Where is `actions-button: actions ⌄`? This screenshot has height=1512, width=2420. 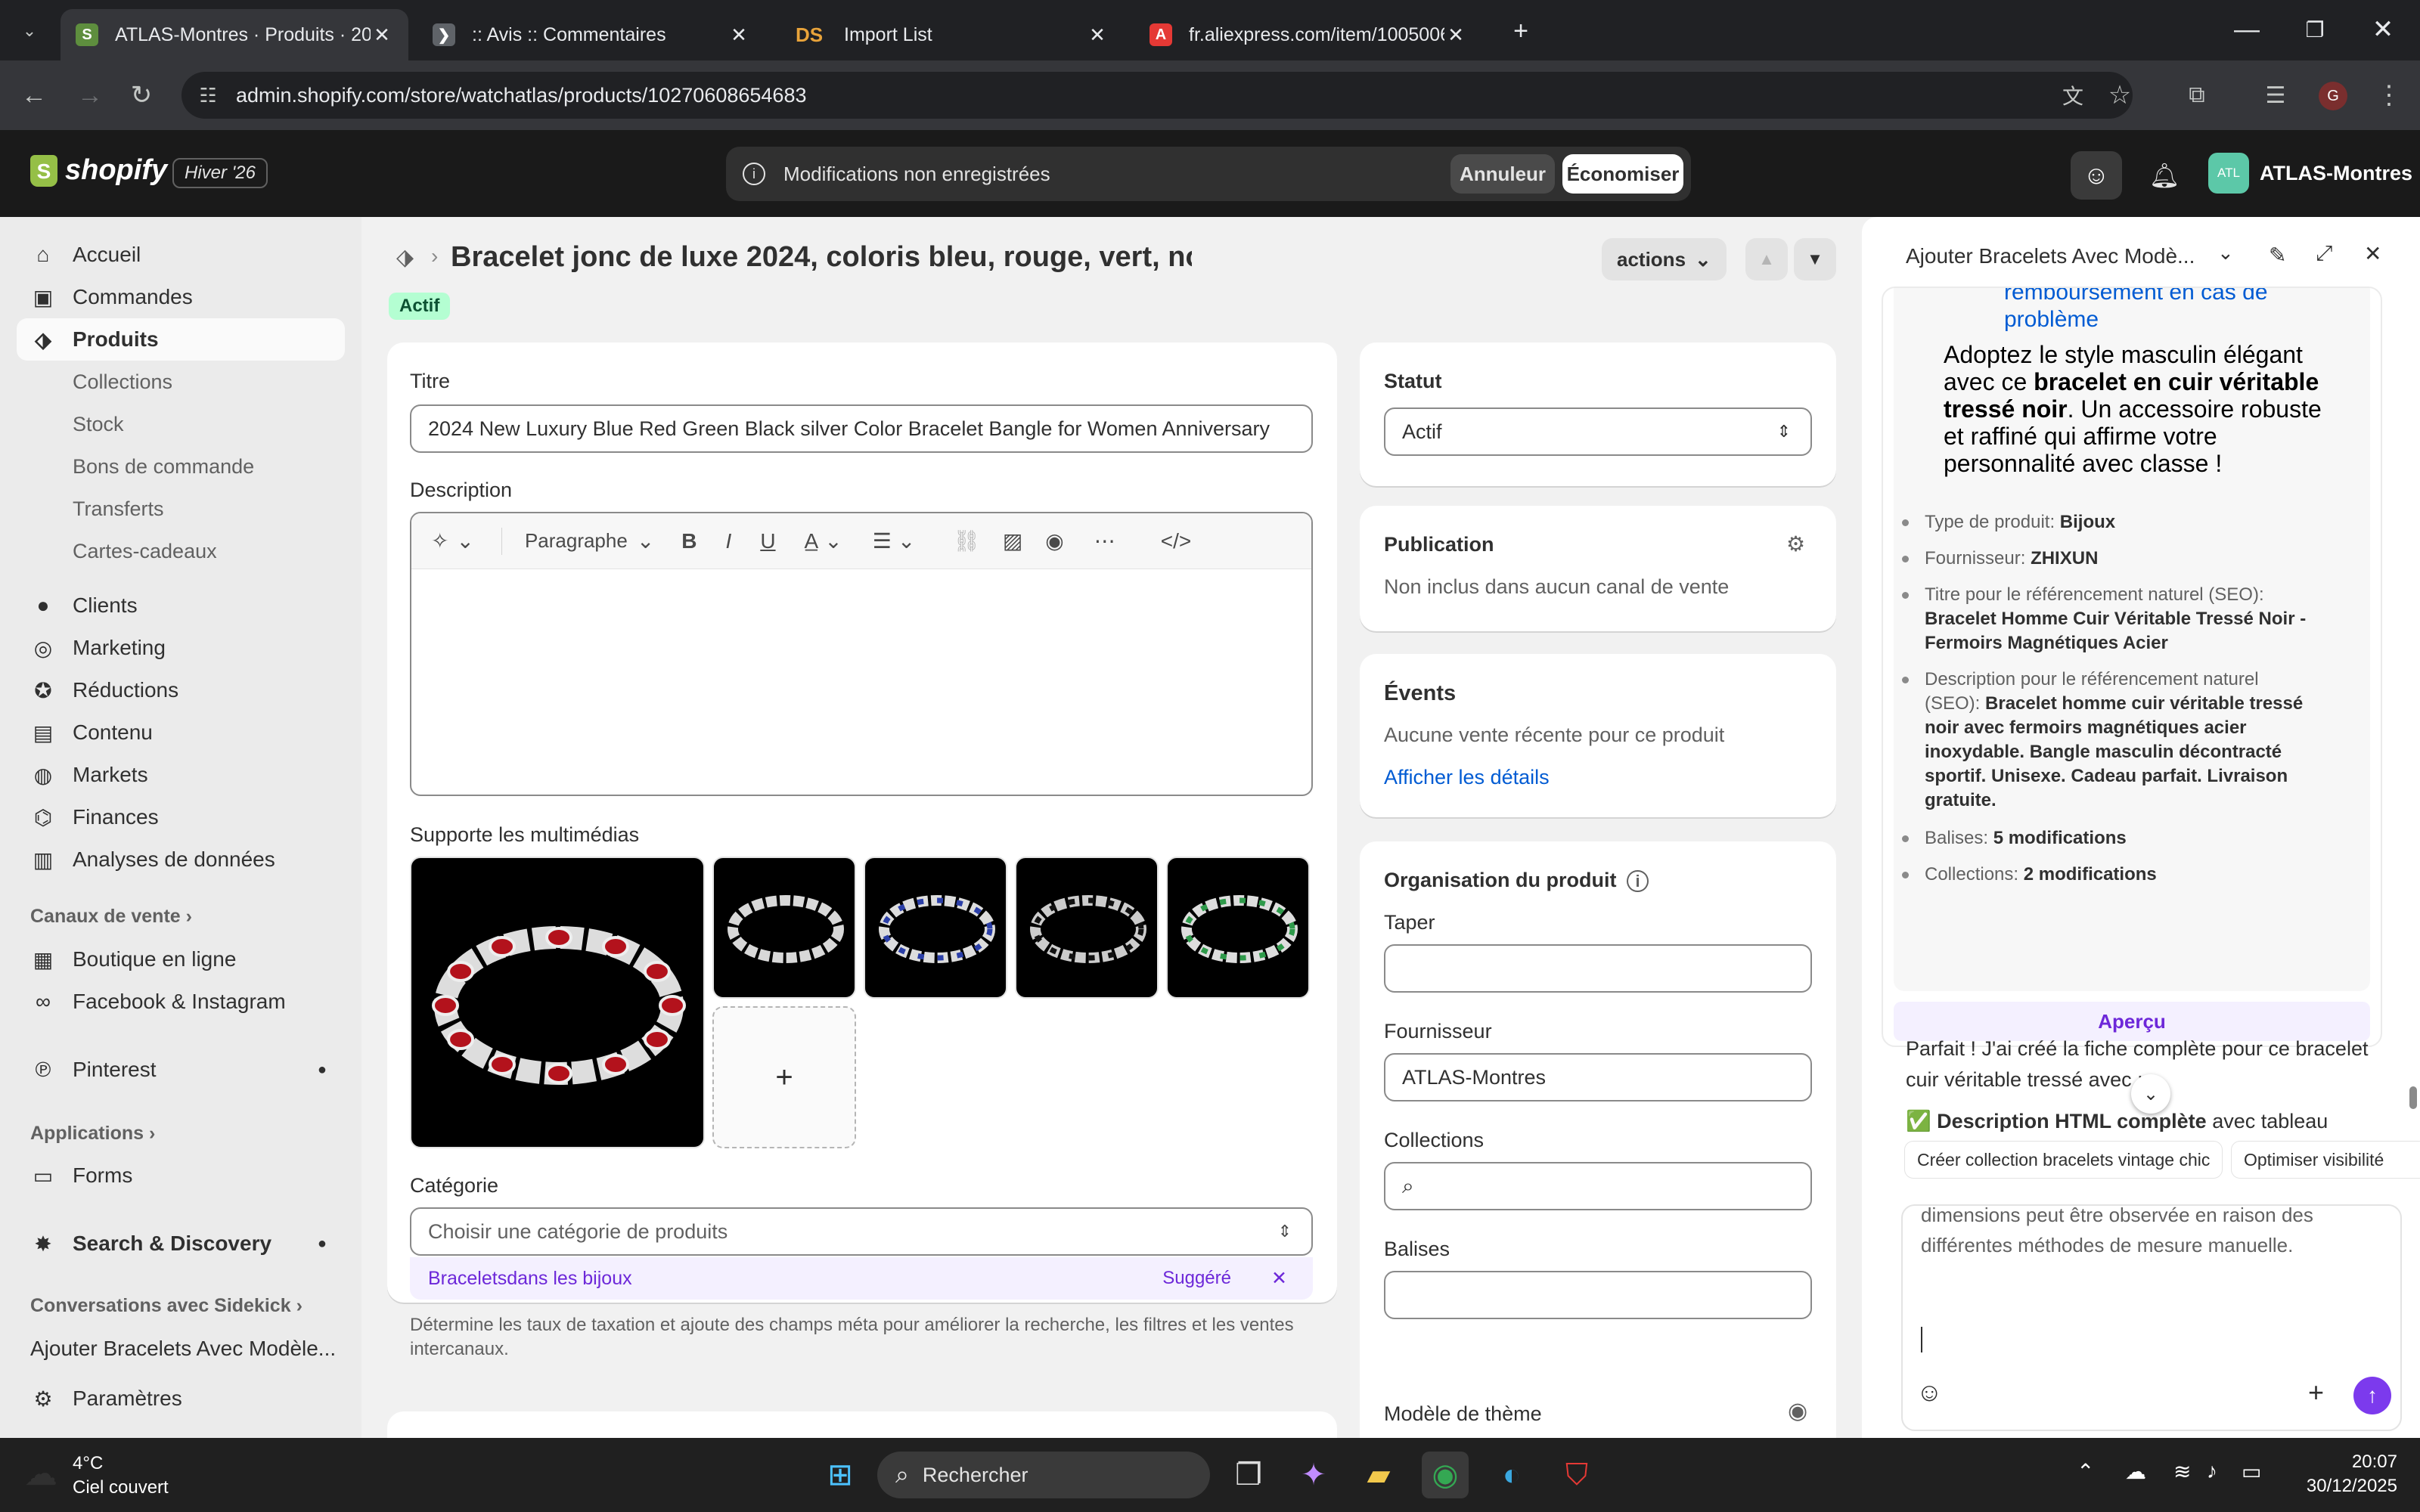
actions-button: actions ⌄ is located at coordinates (1664, 259).